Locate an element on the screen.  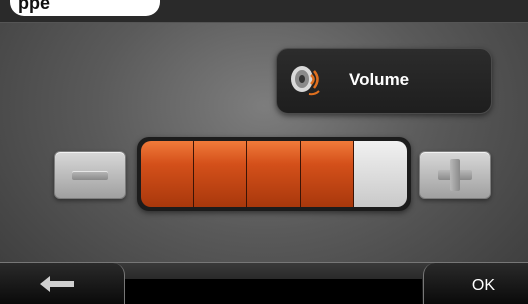
speaker-icon is located at coordinates (305, 81).